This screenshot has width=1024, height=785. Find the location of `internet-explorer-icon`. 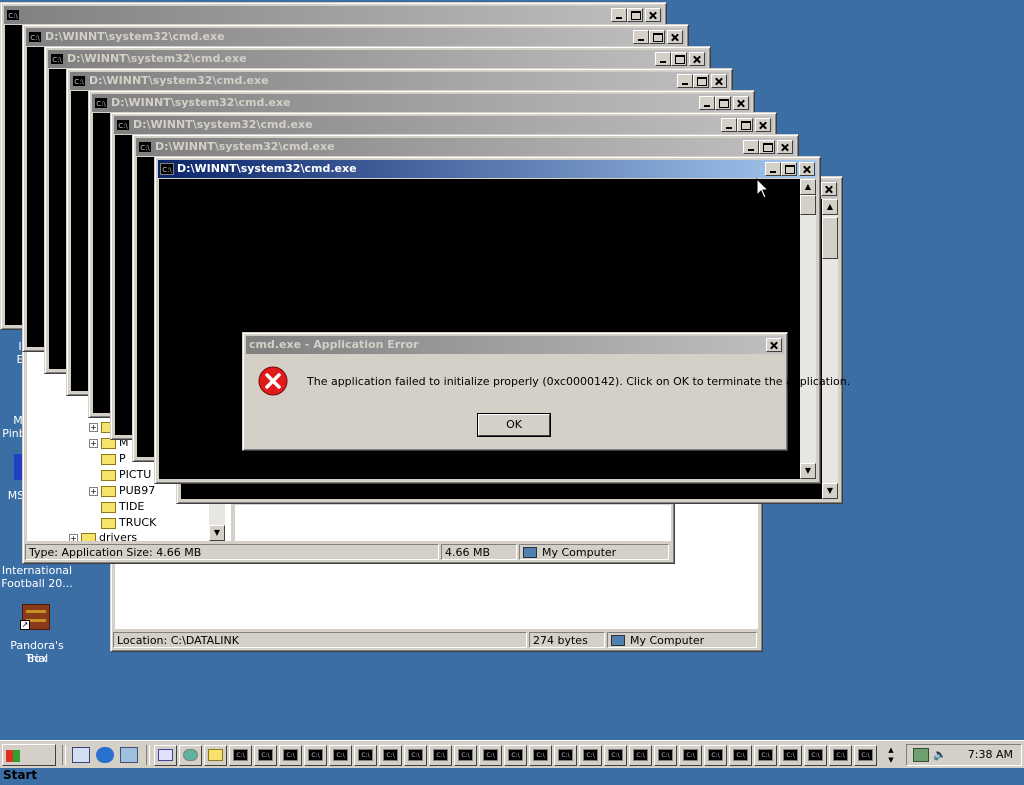

internet-explorer-icon is located at coordinates (105, 755).